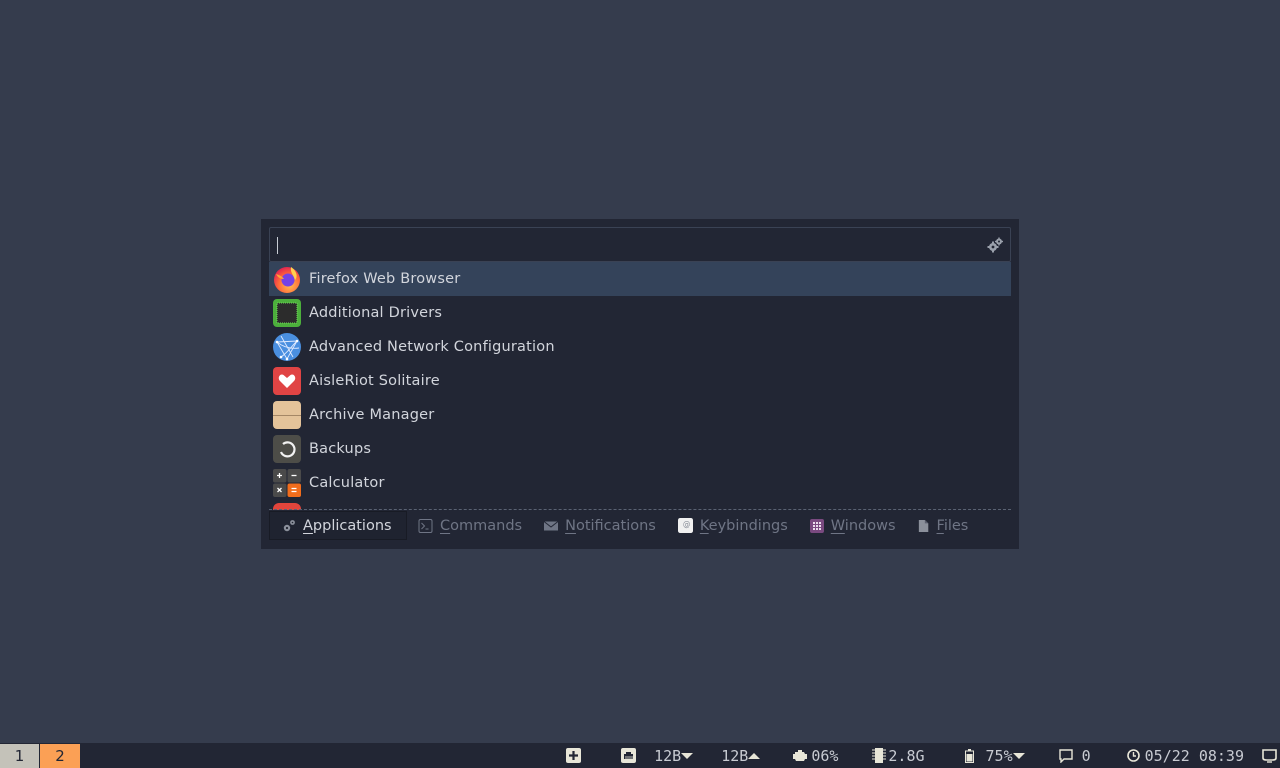 This screenshot has width=1280, height=768. Describe the element at coordinates (668, 755) in the screenshot. I see `net-down-value: 12B` at that location.